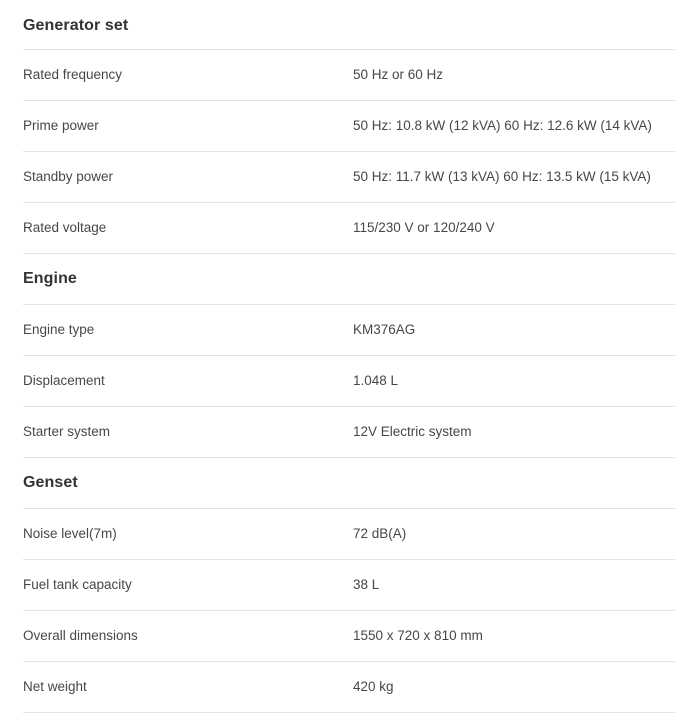  What do you see at coordinates (398, 75) in the screenshot?
I see `spec-value: 50 Hz or 60 Hz` at bounding box center [398, 75].